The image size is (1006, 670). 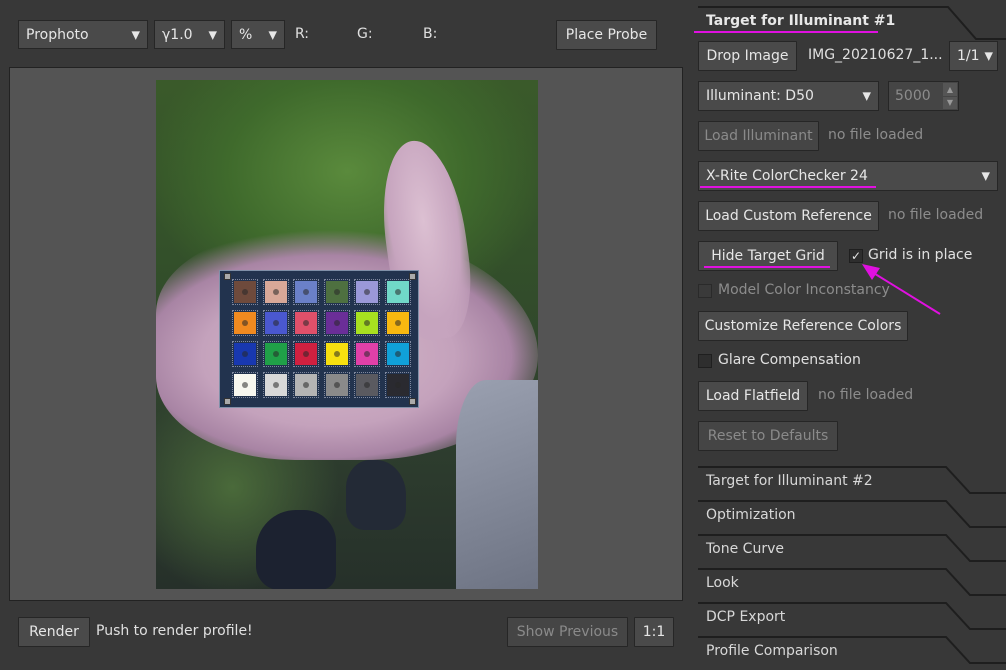 What do you see at coordinates (968, 56) in the screenshot?
I see `image-index-value: 1/1` at bounding box center [968, 56].